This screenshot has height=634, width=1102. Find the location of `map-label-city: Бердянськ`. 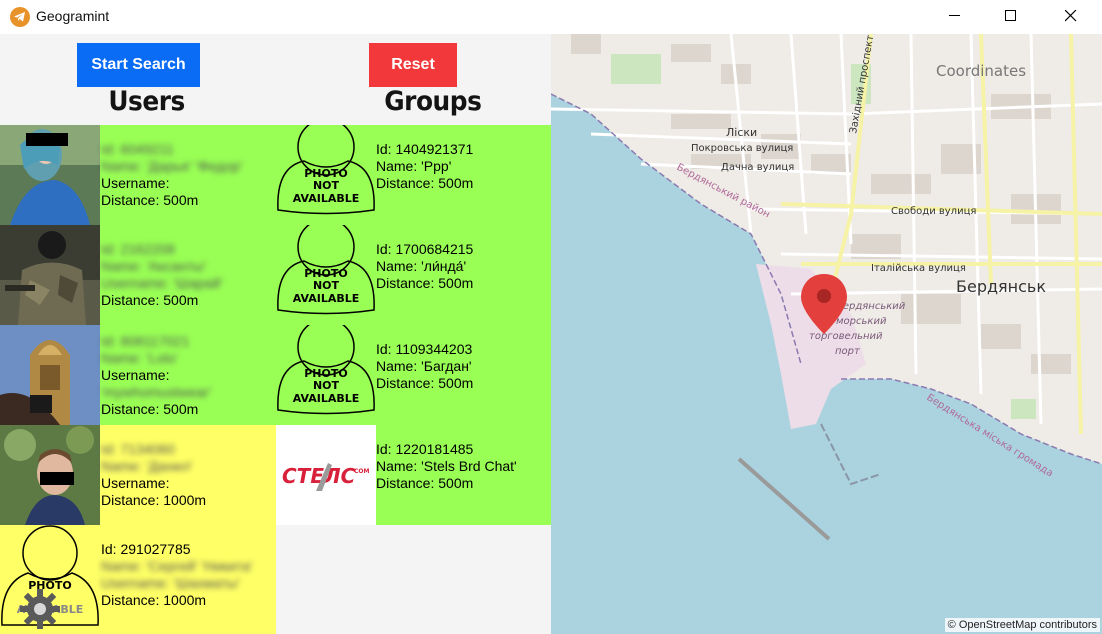

map-label-city: Бердянськ is located at coordinates (1001, 286).